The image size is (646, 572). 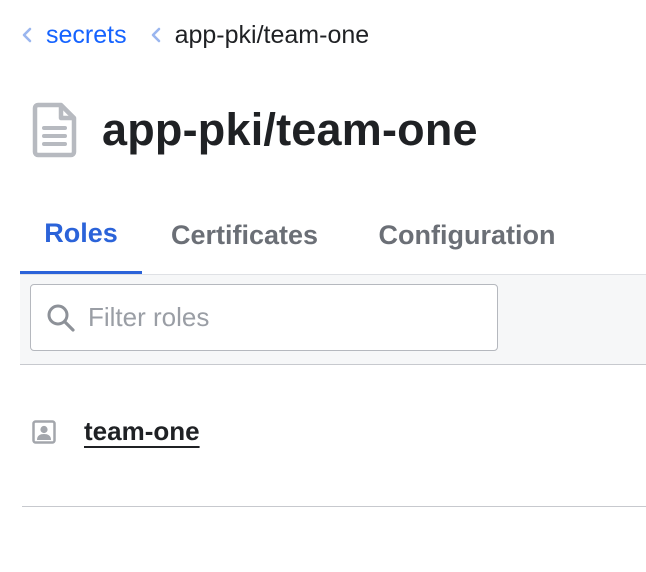 I want to click on breadcrumb: secrets app-pki/team-one, so click(x=194, y=35).